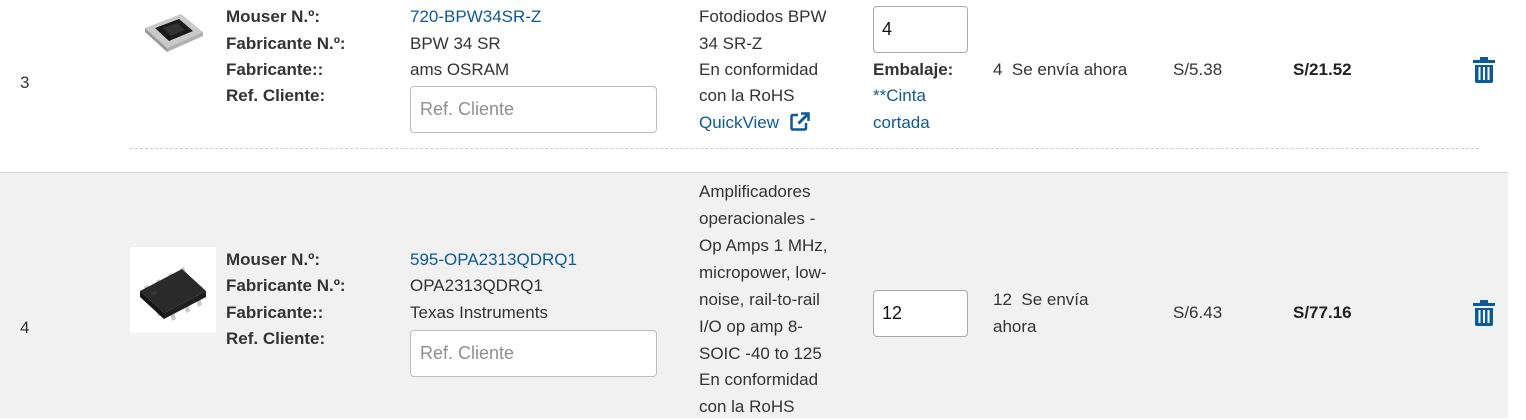 This screenshot has height=420, width=1526. What do you see at coordinates (760, 353) in the screenshot?
I see `description-line: SOIC -40 to 125` at bounding box center [760, 353].